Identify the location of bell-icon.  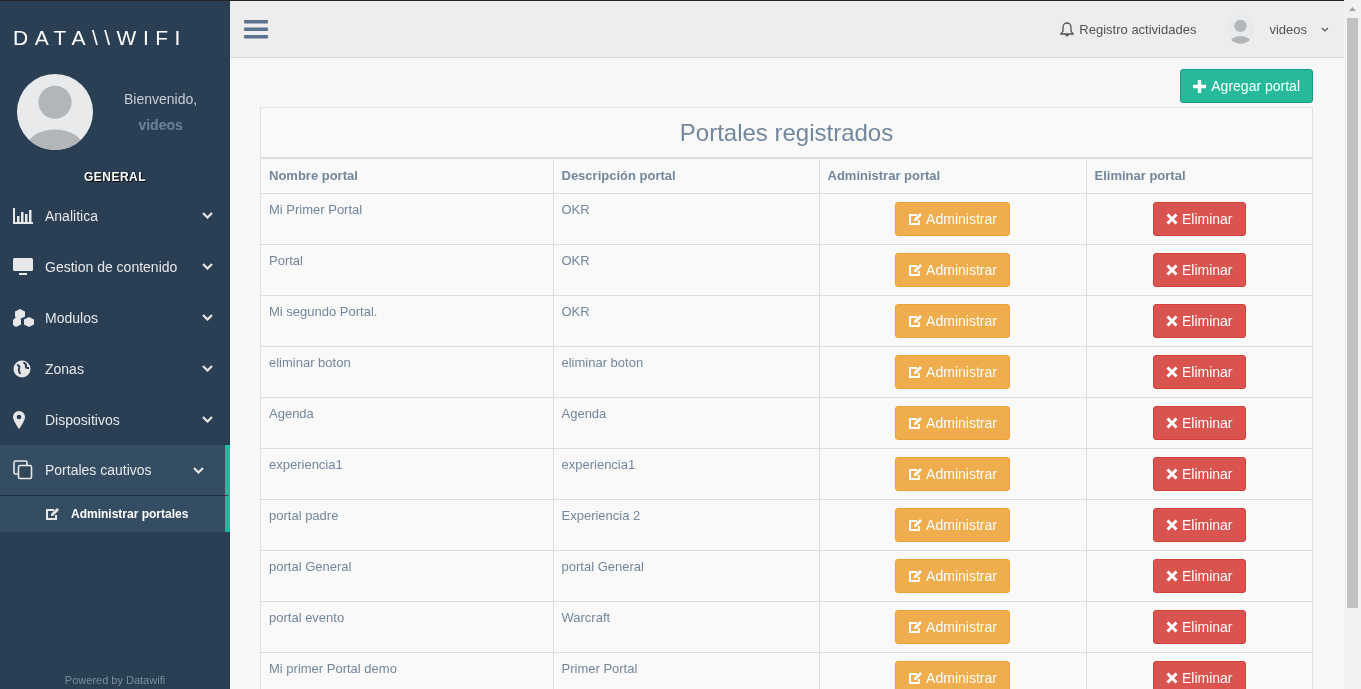
(1067, 29).